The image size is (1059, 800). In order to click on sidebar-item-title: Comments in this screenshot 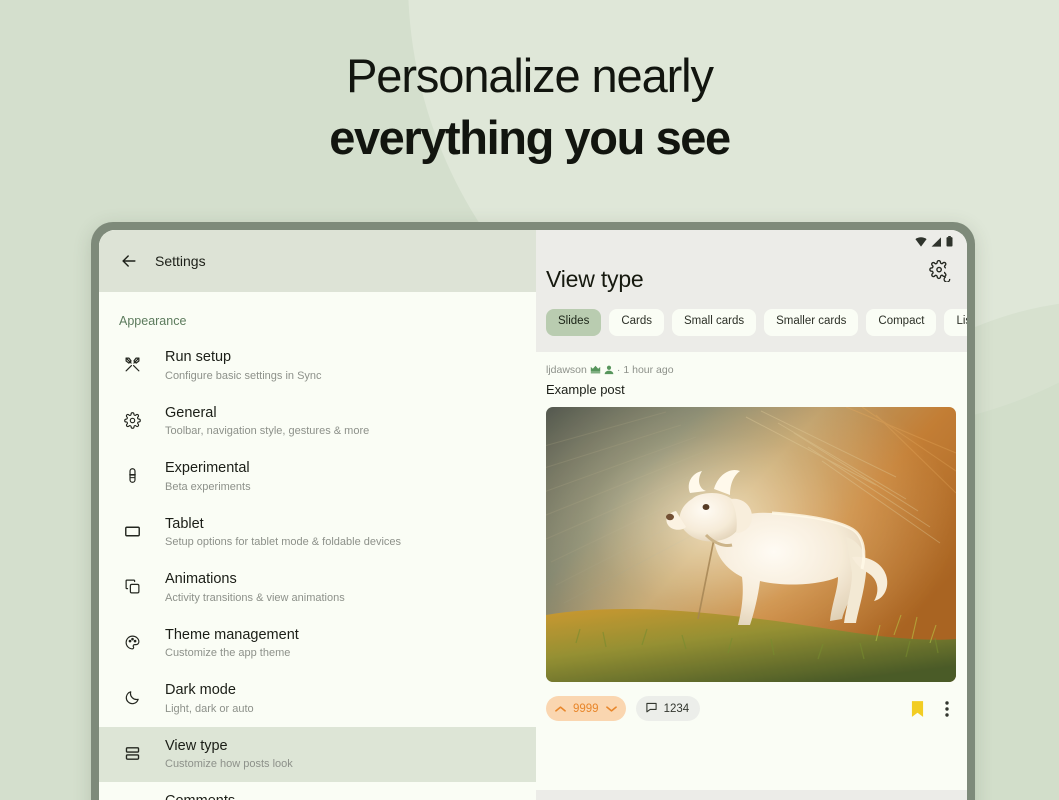, I will do `click(241, 796)`.